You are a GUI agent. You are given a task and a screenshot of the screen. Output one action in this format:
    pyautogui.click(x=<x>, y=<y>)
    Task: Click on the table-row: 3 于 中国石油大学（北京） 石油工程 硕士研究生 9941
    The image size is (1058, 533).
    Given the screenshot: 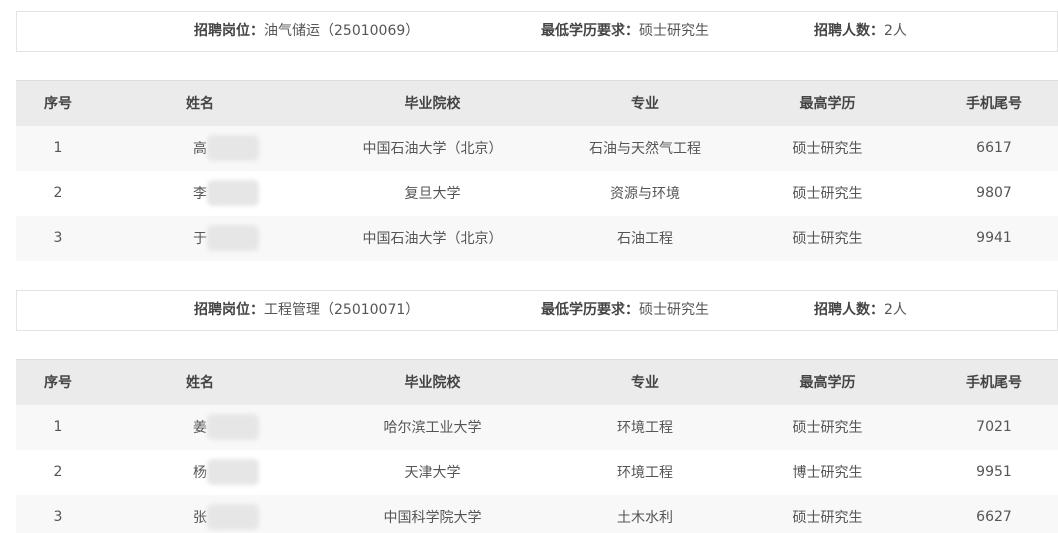 What is the action you would take?
    pyautogui.click(x=537, y=238)
    